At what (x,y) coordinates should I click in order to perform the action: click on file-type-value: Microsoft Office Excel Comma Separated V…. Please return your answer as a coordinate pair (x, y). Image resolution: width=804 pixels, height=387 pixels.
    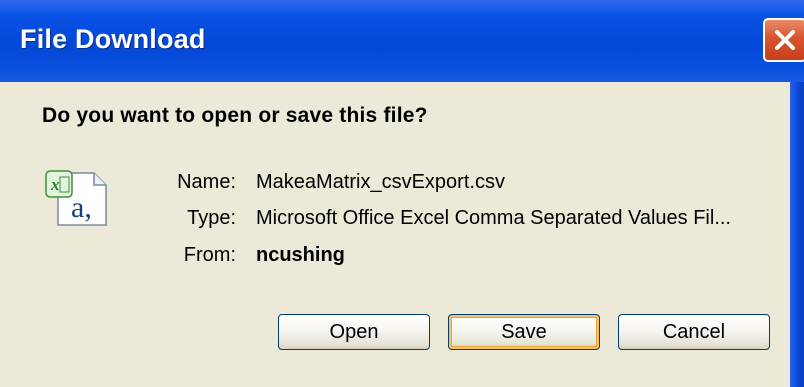
    Looking at the image, I should click on (493, 218).